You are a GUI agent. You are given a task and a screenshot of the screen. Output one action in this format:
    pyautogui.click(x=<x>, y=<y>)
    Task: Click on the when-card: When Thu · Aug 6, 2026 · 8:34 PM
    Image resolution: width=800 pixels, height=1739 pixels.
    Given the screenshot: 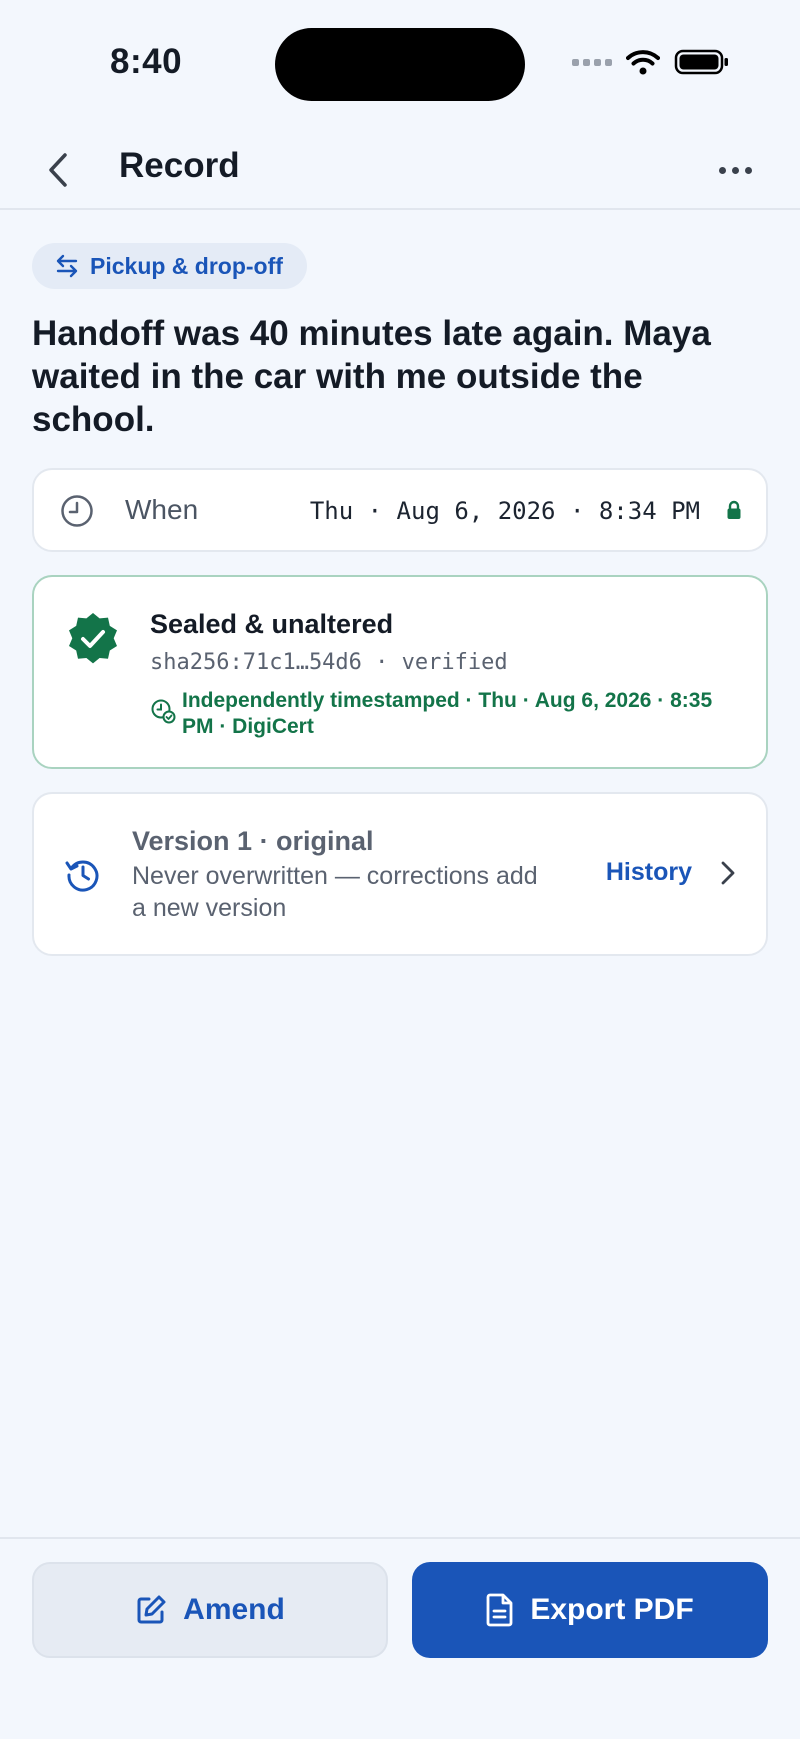 What is the action you would take?
    pyautogui.click(x=400, y=510)
    